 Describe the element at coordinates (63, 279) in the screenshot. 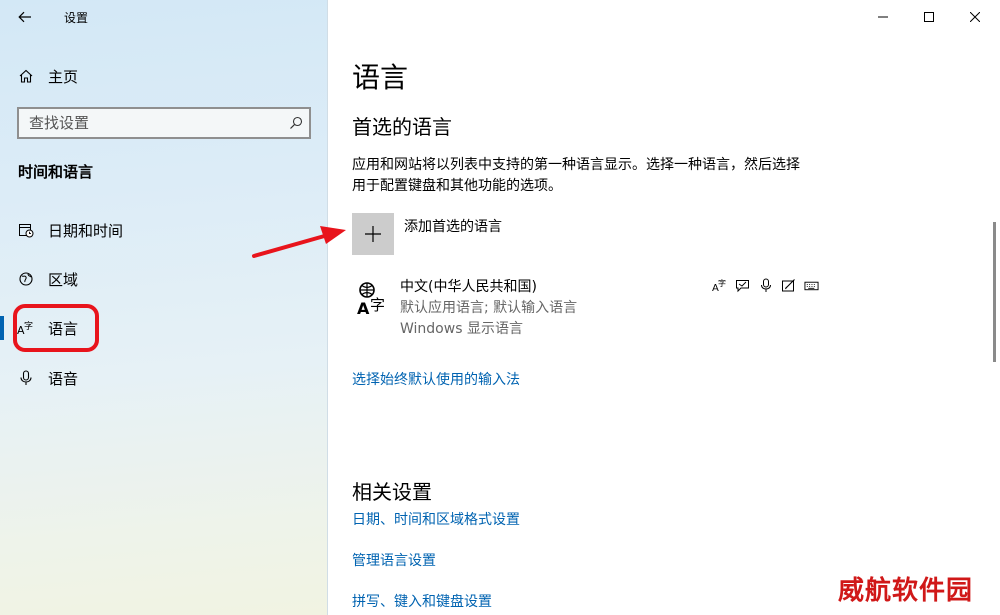

I see `sidebar-item-label: 区域` at that location.